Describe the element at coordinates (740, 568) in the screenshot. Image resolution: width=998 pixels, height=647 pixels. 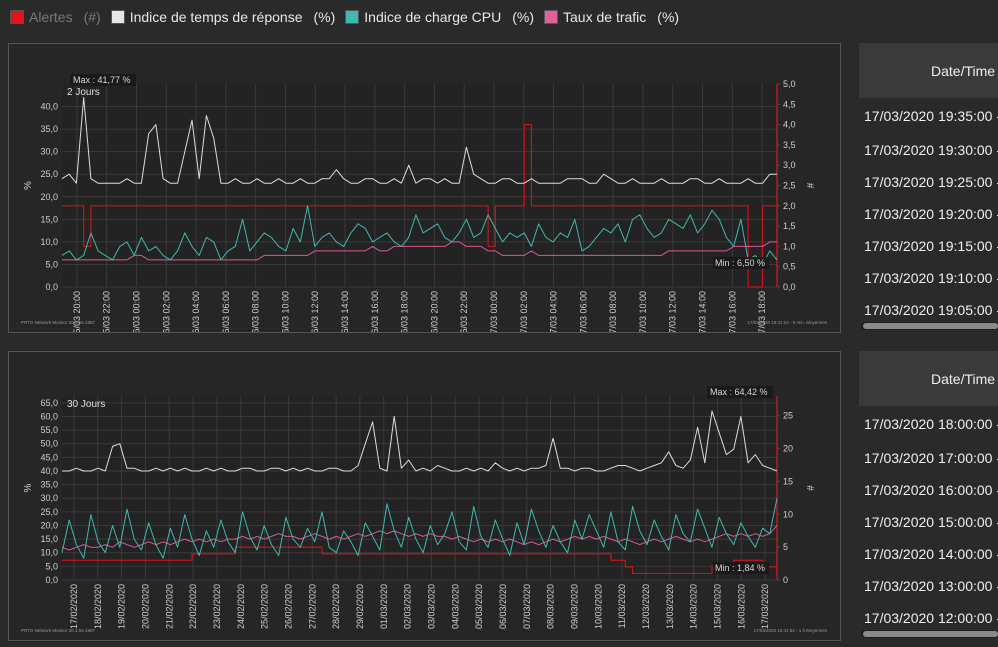
I see `min-label: Min : 1,84 %` at that location.